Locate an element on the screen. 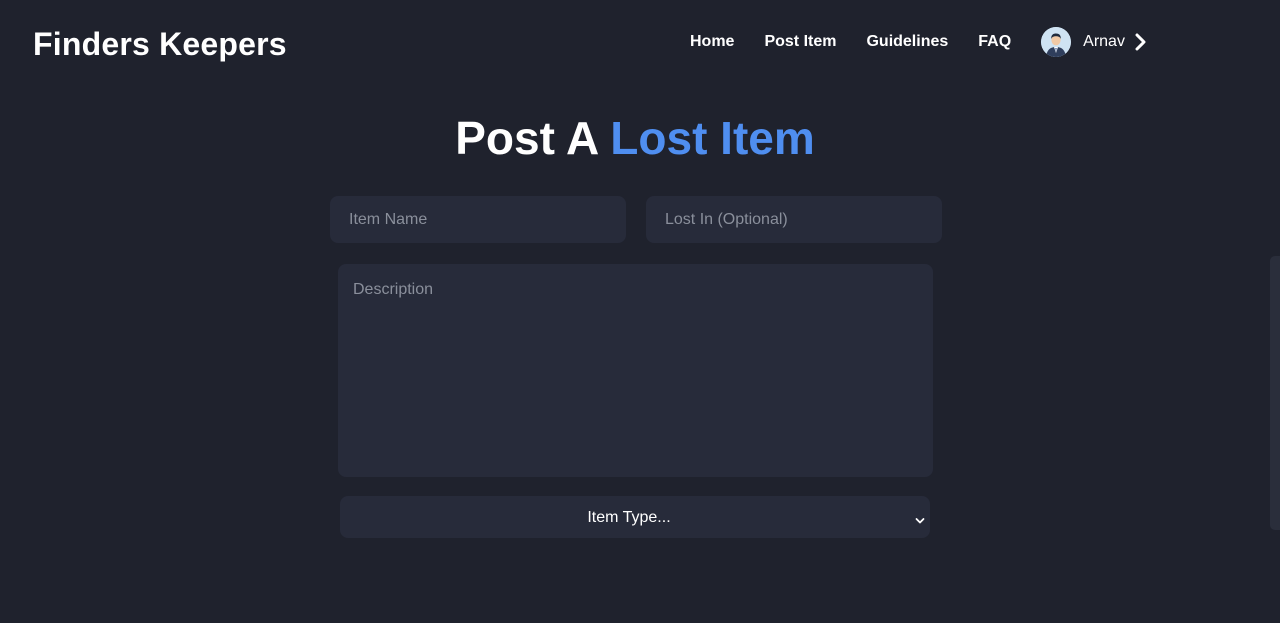  chevron-down-icon is located at coordinates (920, 518).